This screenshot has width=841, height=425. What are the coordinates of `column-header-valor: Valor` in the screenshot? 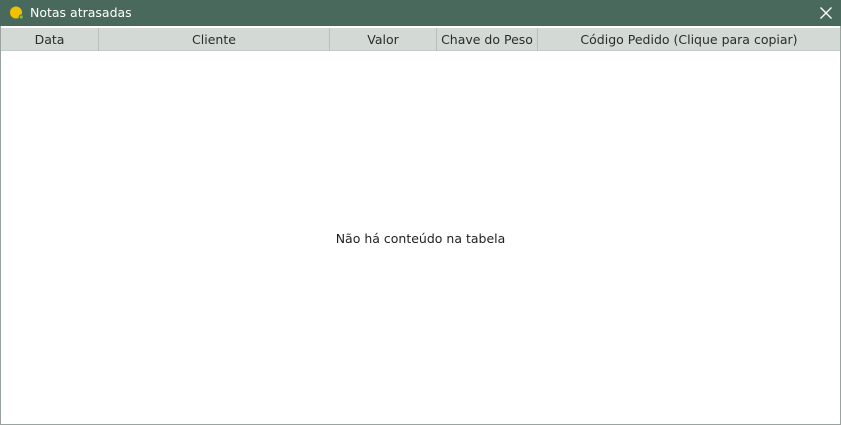 It's located at (383, 39).